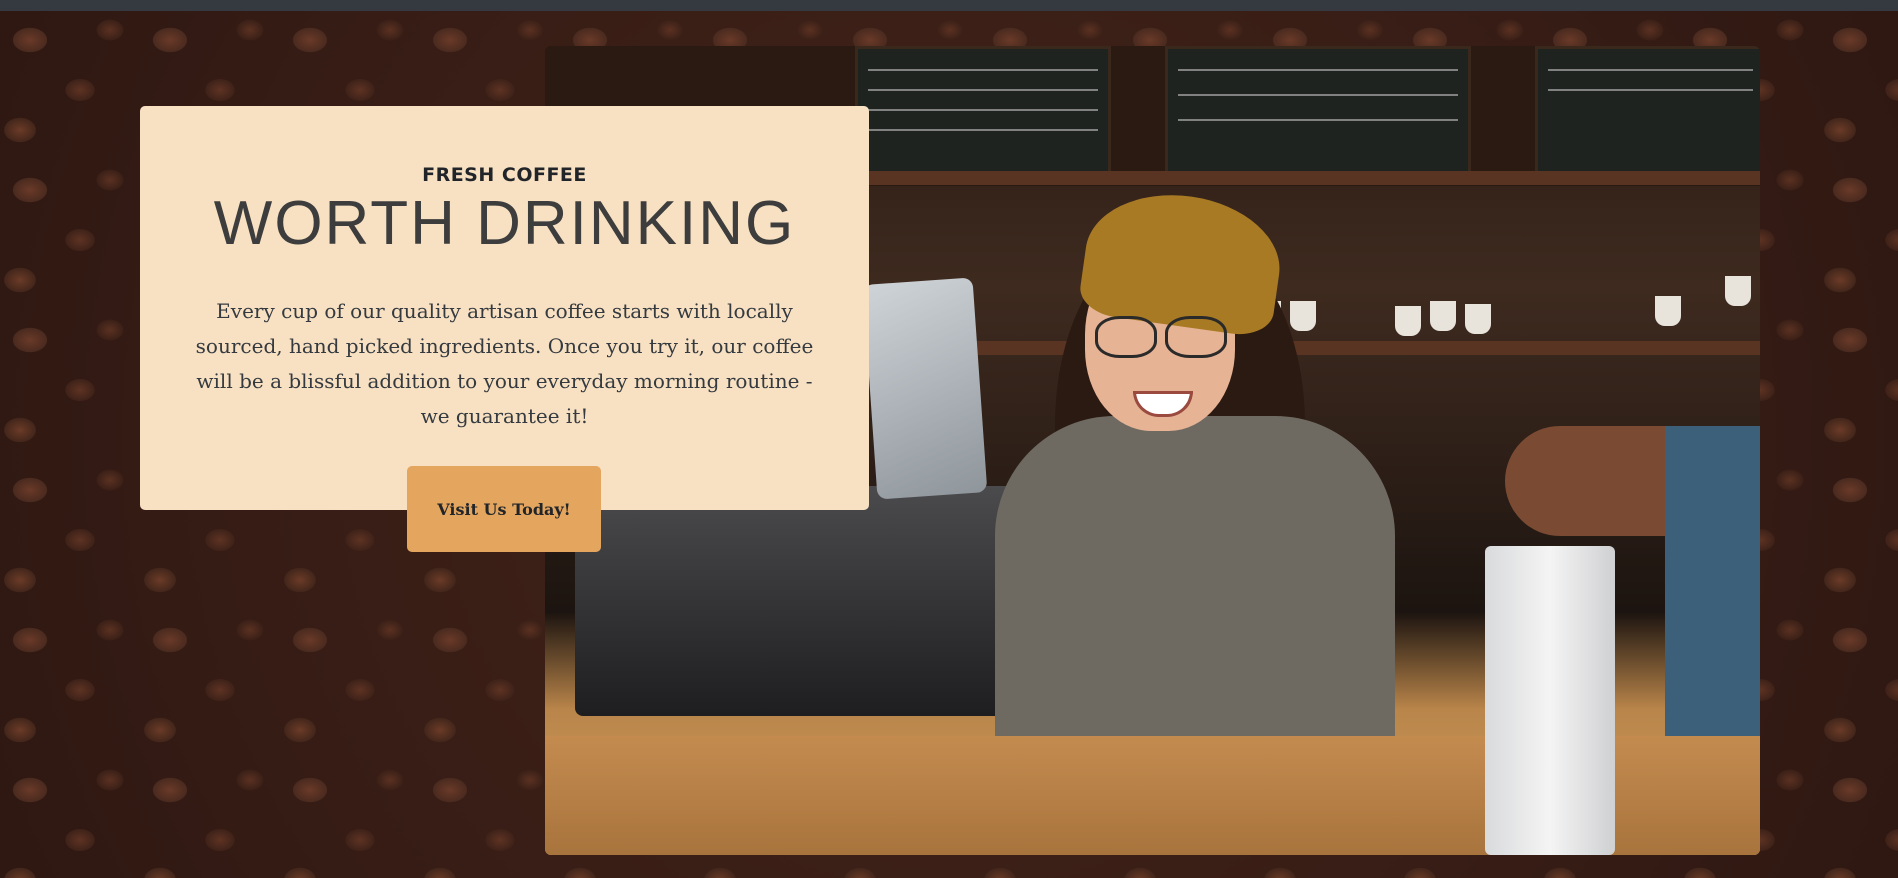 The image size is (1898, 878). What do you see at coordinates (925, 388) in the screenshot?
I see `pos-screen` at bounding box center [925, 388].